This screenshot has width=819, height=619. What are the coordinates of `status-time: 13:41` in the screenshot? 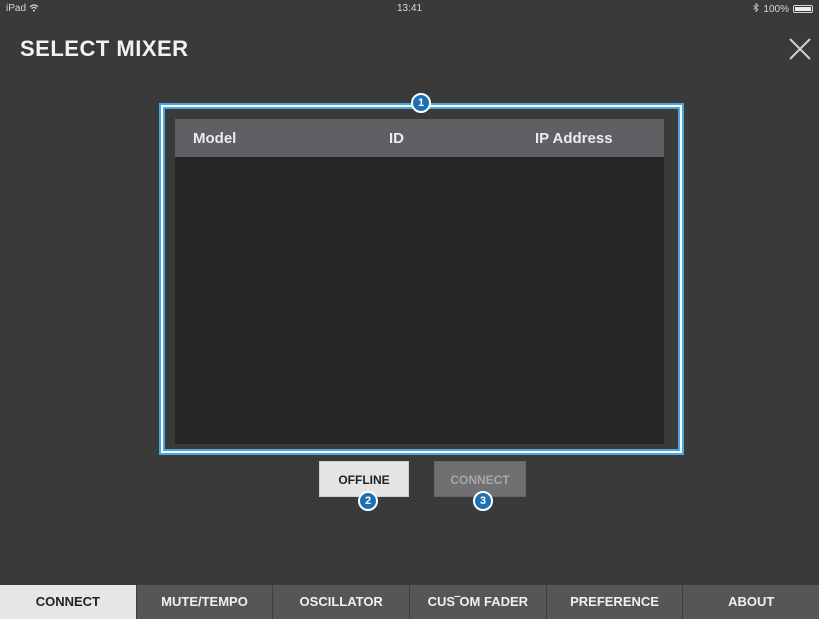 It's located at (409, 8).